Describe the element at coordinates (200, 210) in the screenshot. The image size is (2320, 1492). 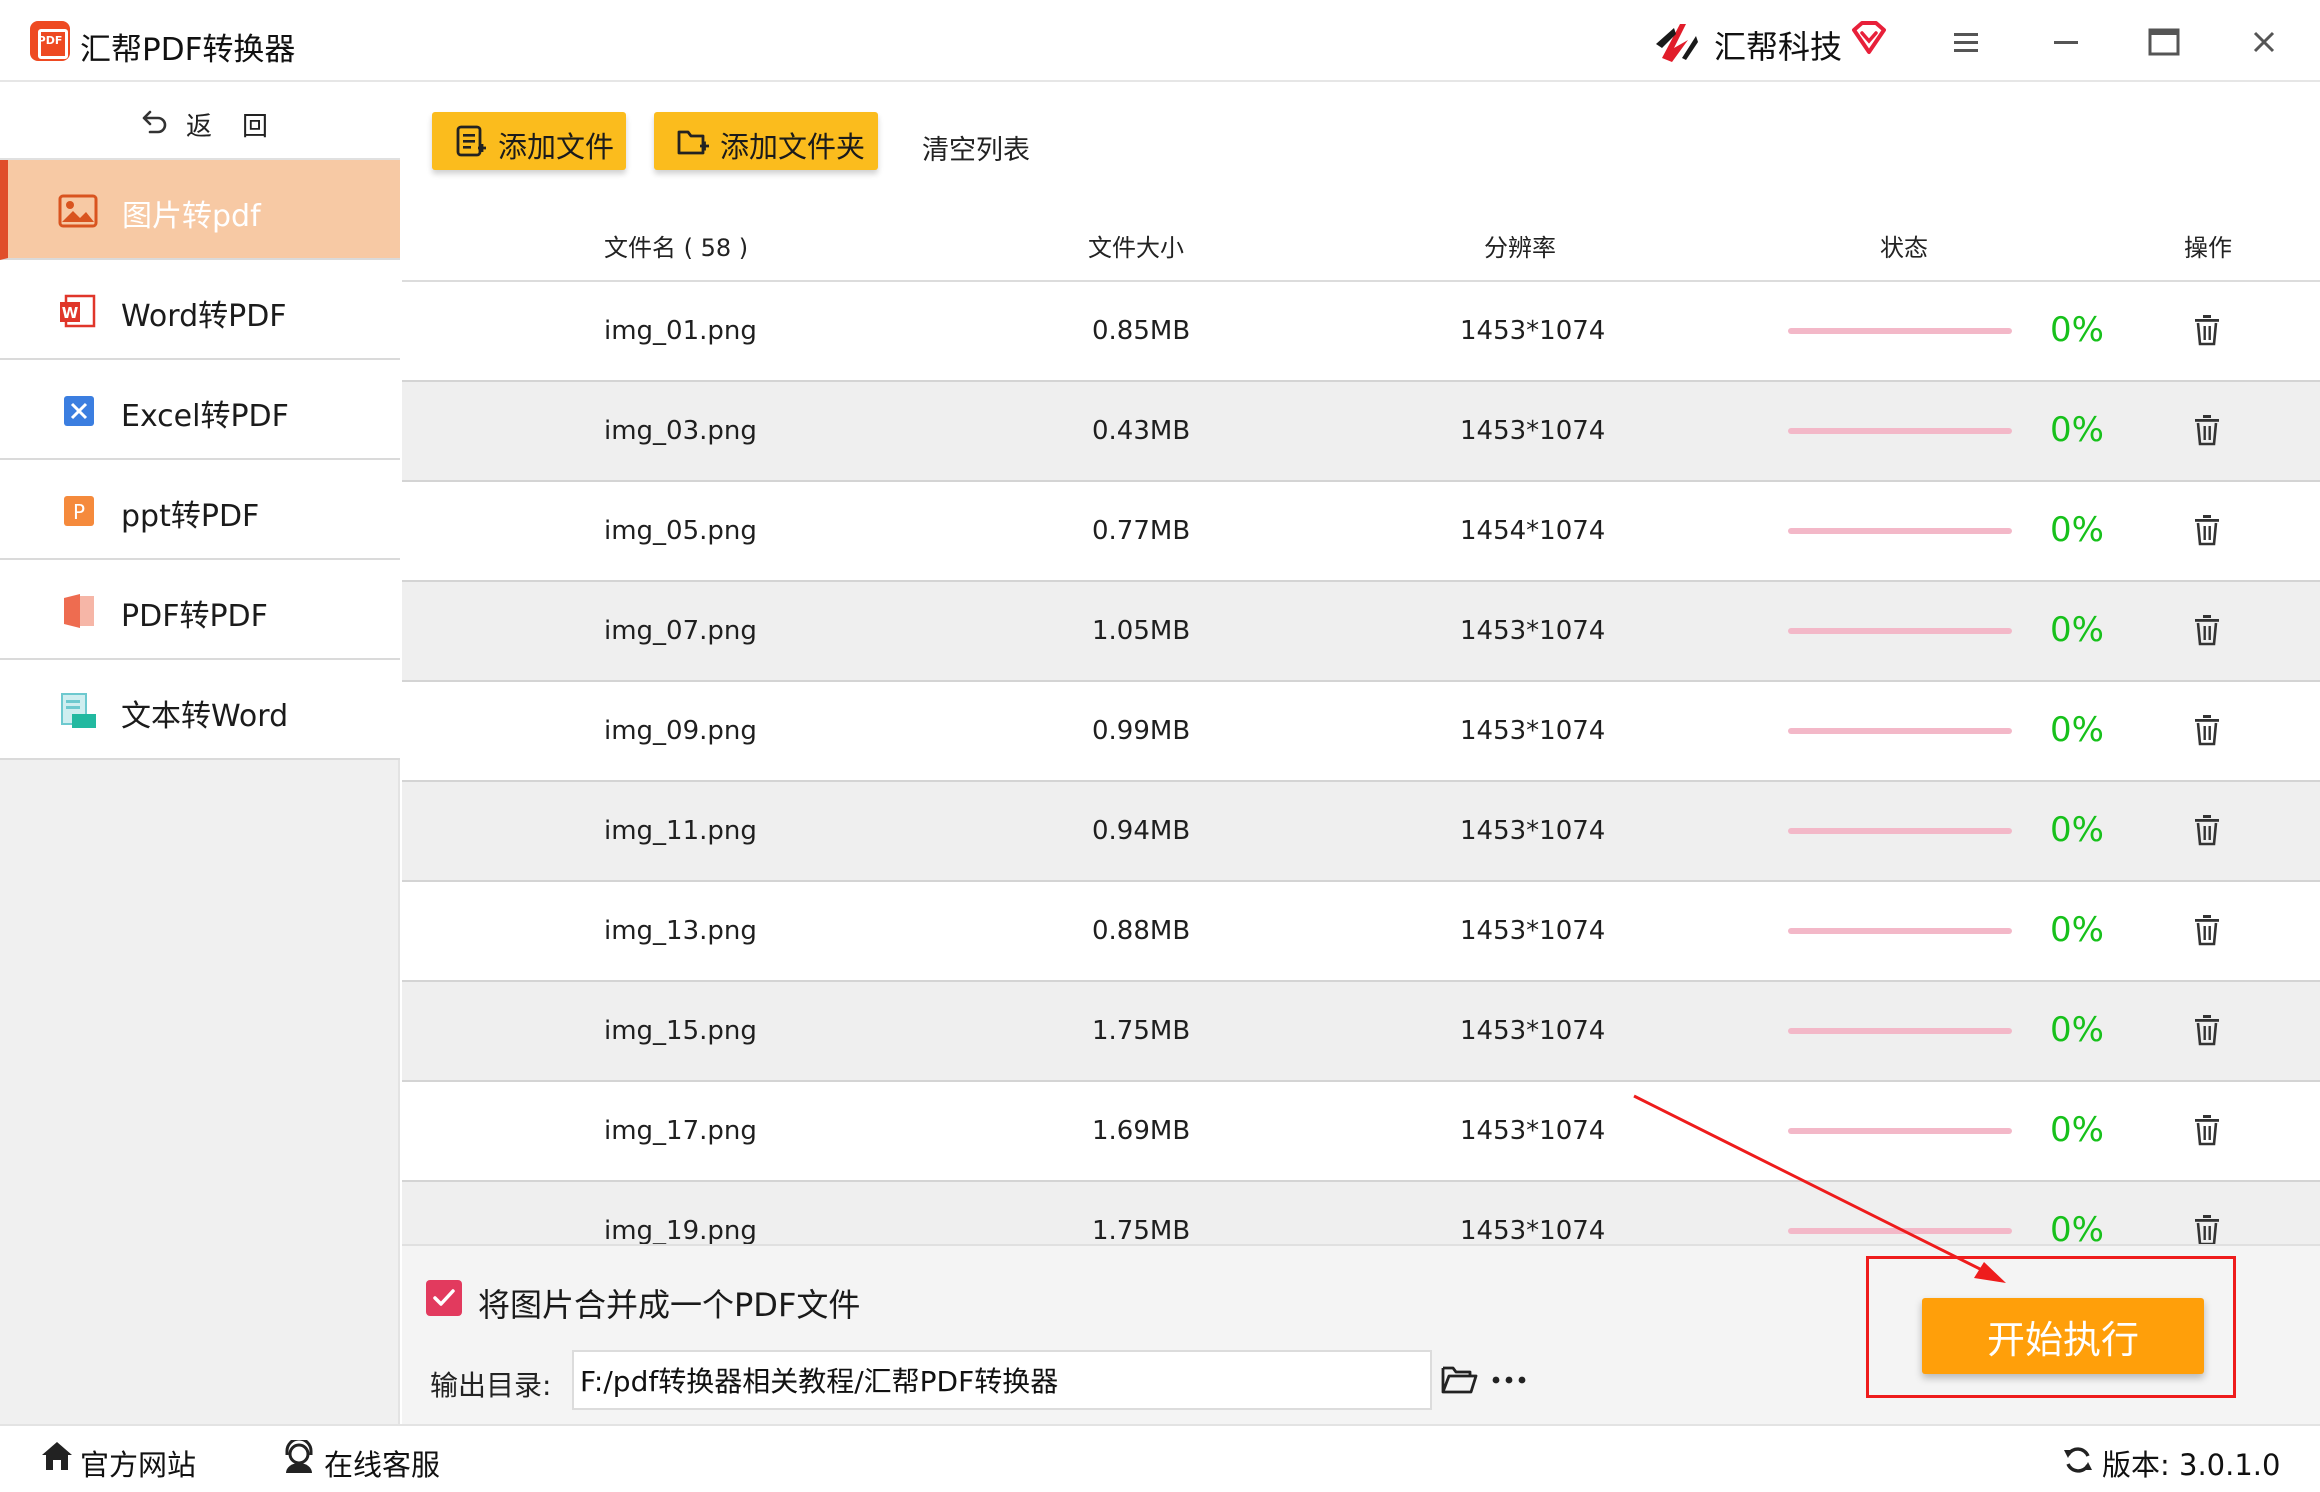
I see `sidebar-item-image-to-pdf: 图片转pdf` at that location.